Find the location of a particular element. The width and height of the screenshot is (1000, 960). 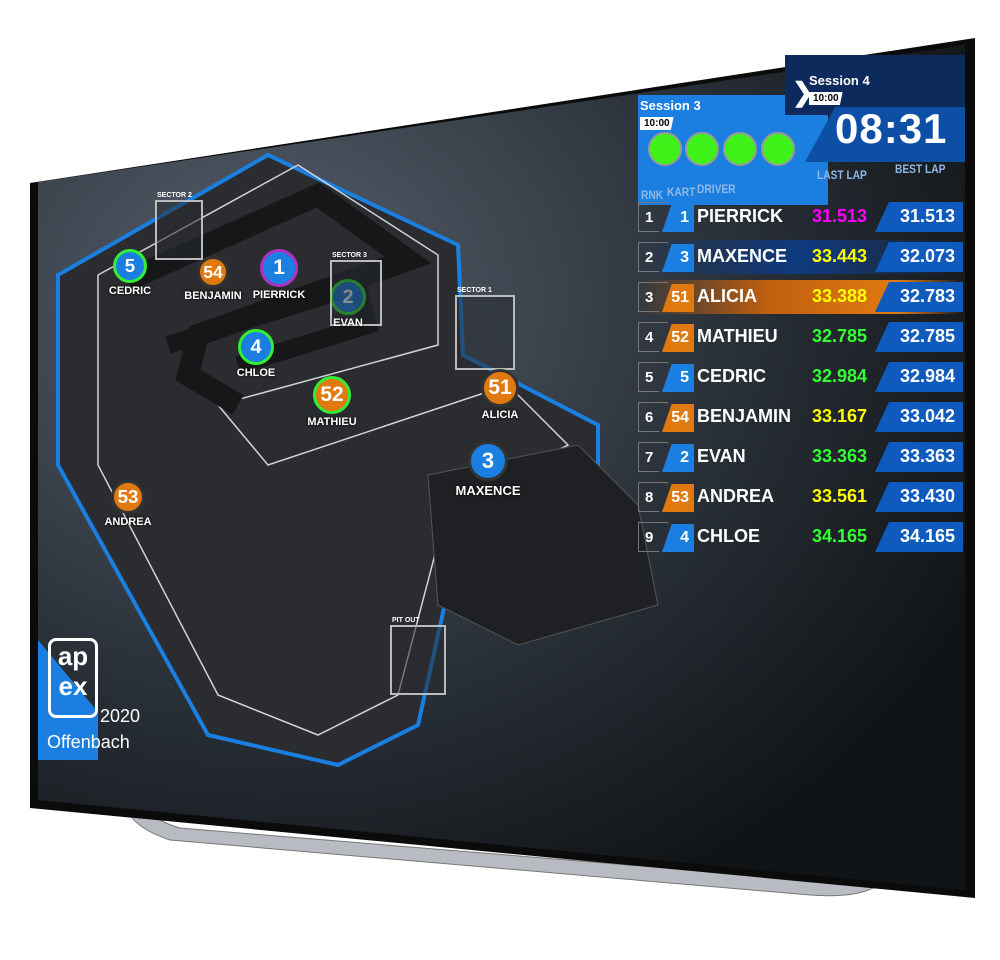

rank: 5 is located at coordinates (653, 377).